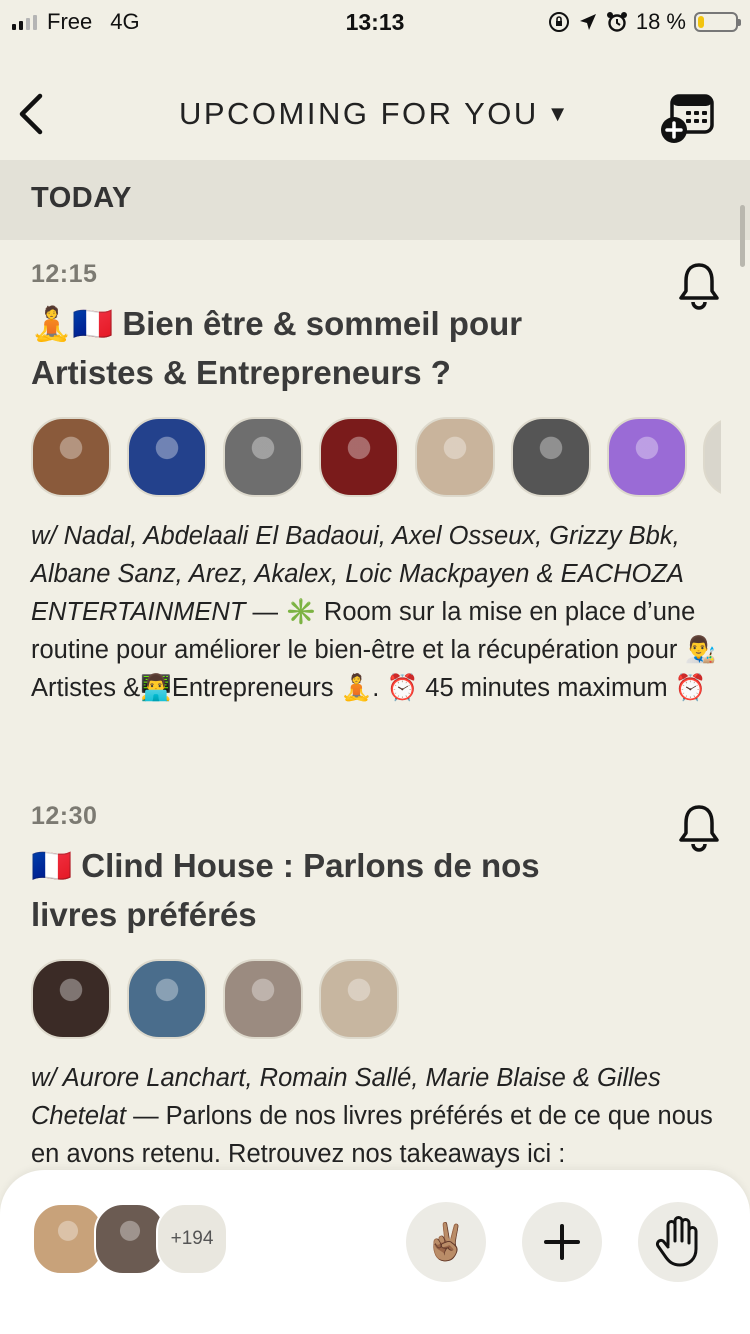 Image resolution: width=750 pixels, height=1334 pixels. I want to click on raise-hand-icon, so click(676, 1241).